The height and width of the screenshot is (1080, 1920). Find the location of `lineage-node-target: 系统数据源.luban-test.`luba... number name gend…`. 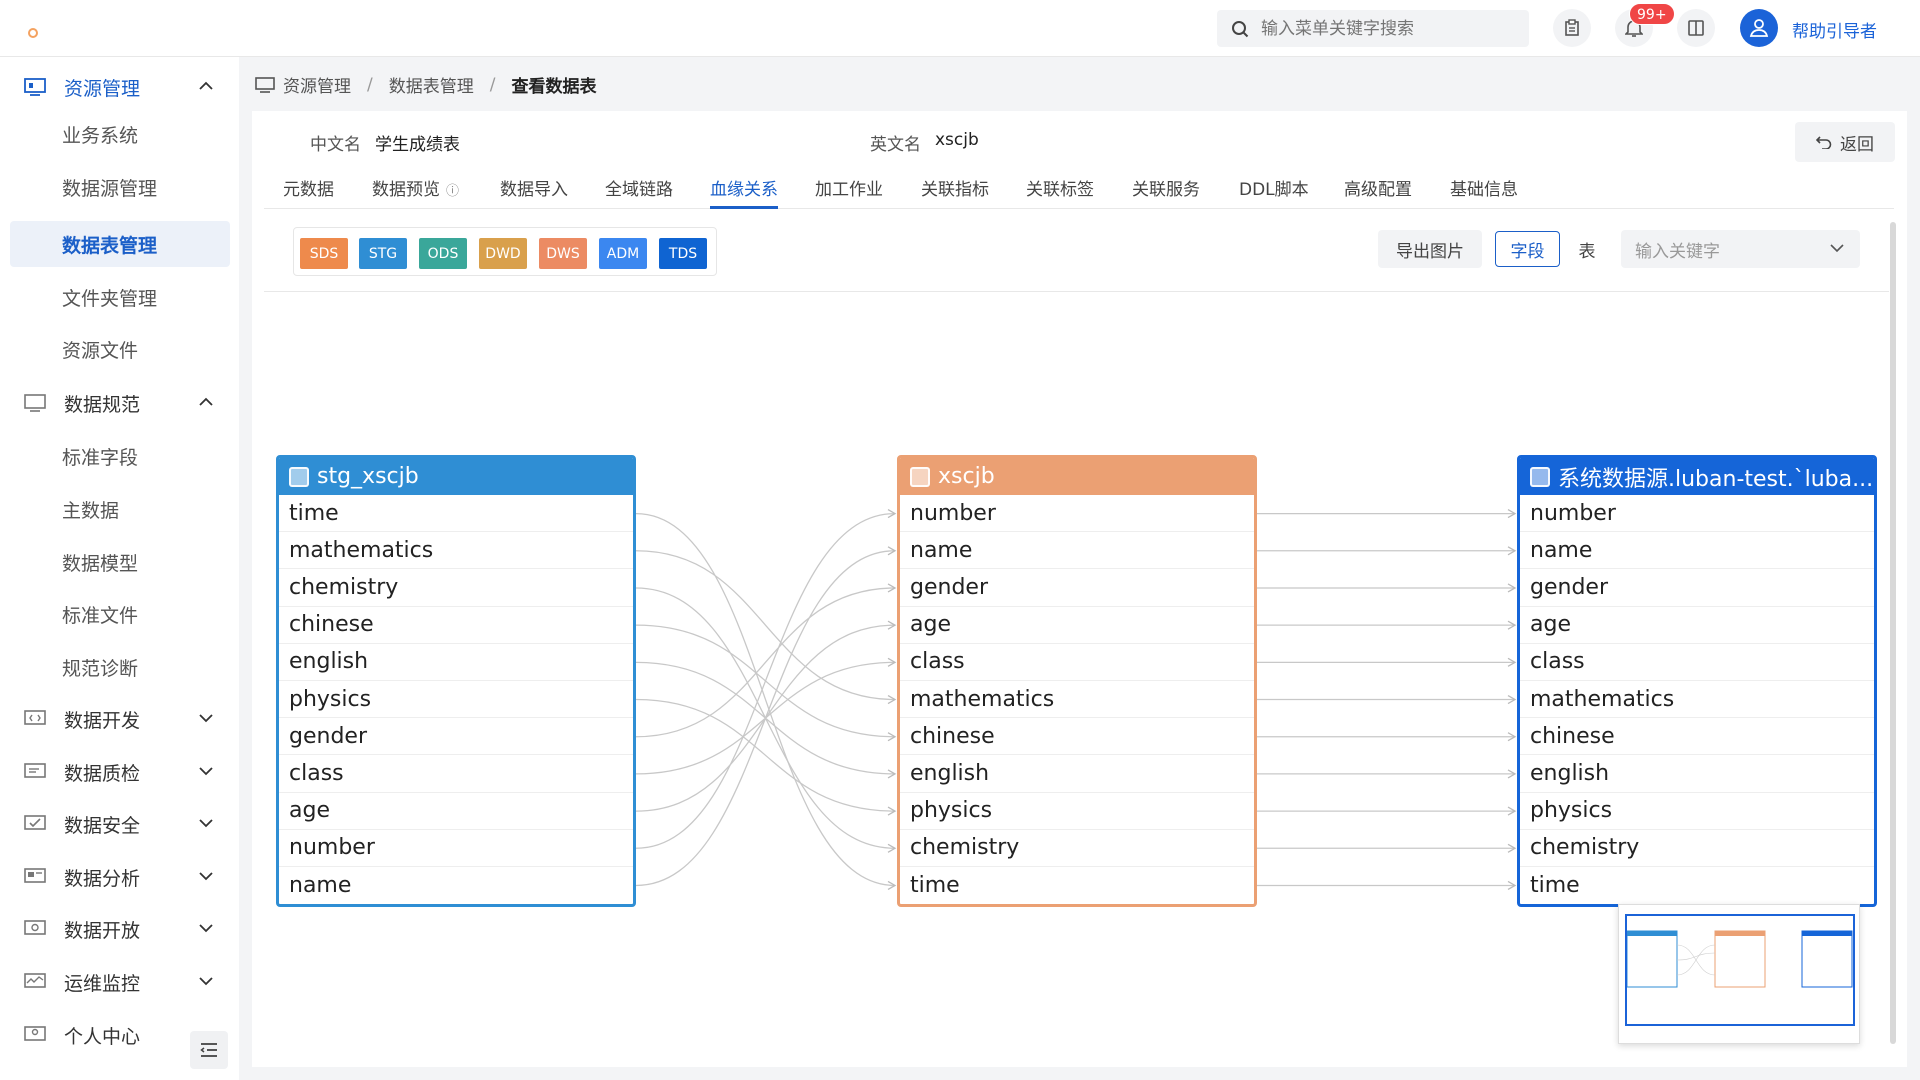

lineage-node-target: 系统数据源.luban-test.`luba... number name gend… is located at coordinates (1697, 681).